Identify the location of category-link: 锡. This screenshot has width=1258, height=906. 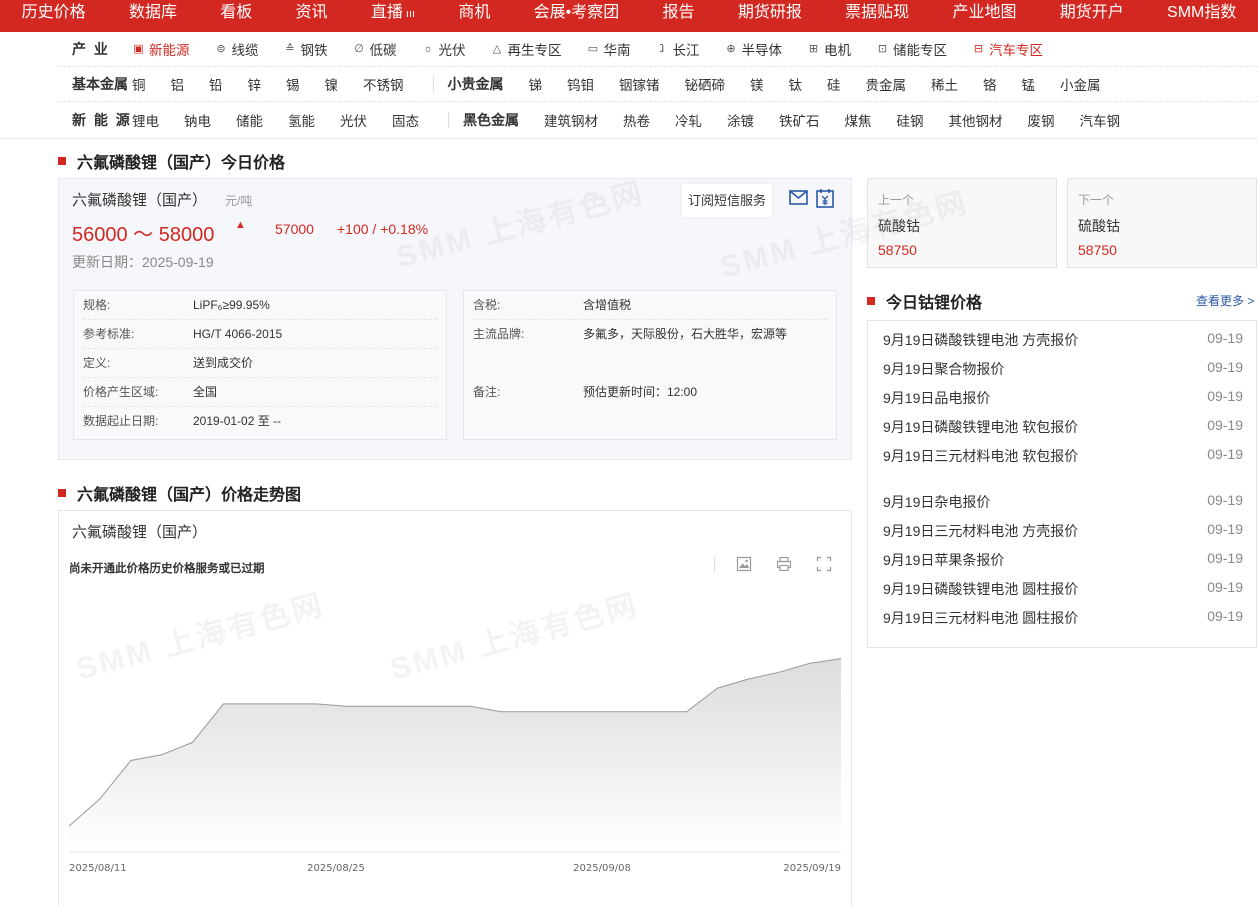
(293, 84).